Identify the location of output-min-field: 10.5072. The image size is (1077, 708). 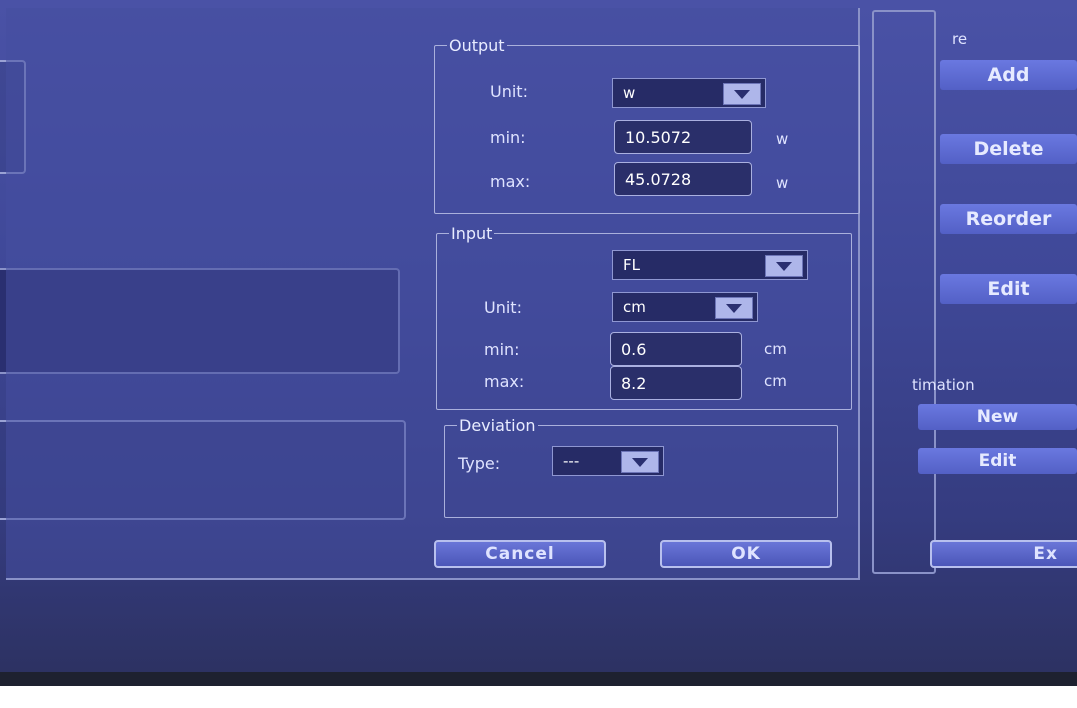
(683, 137).